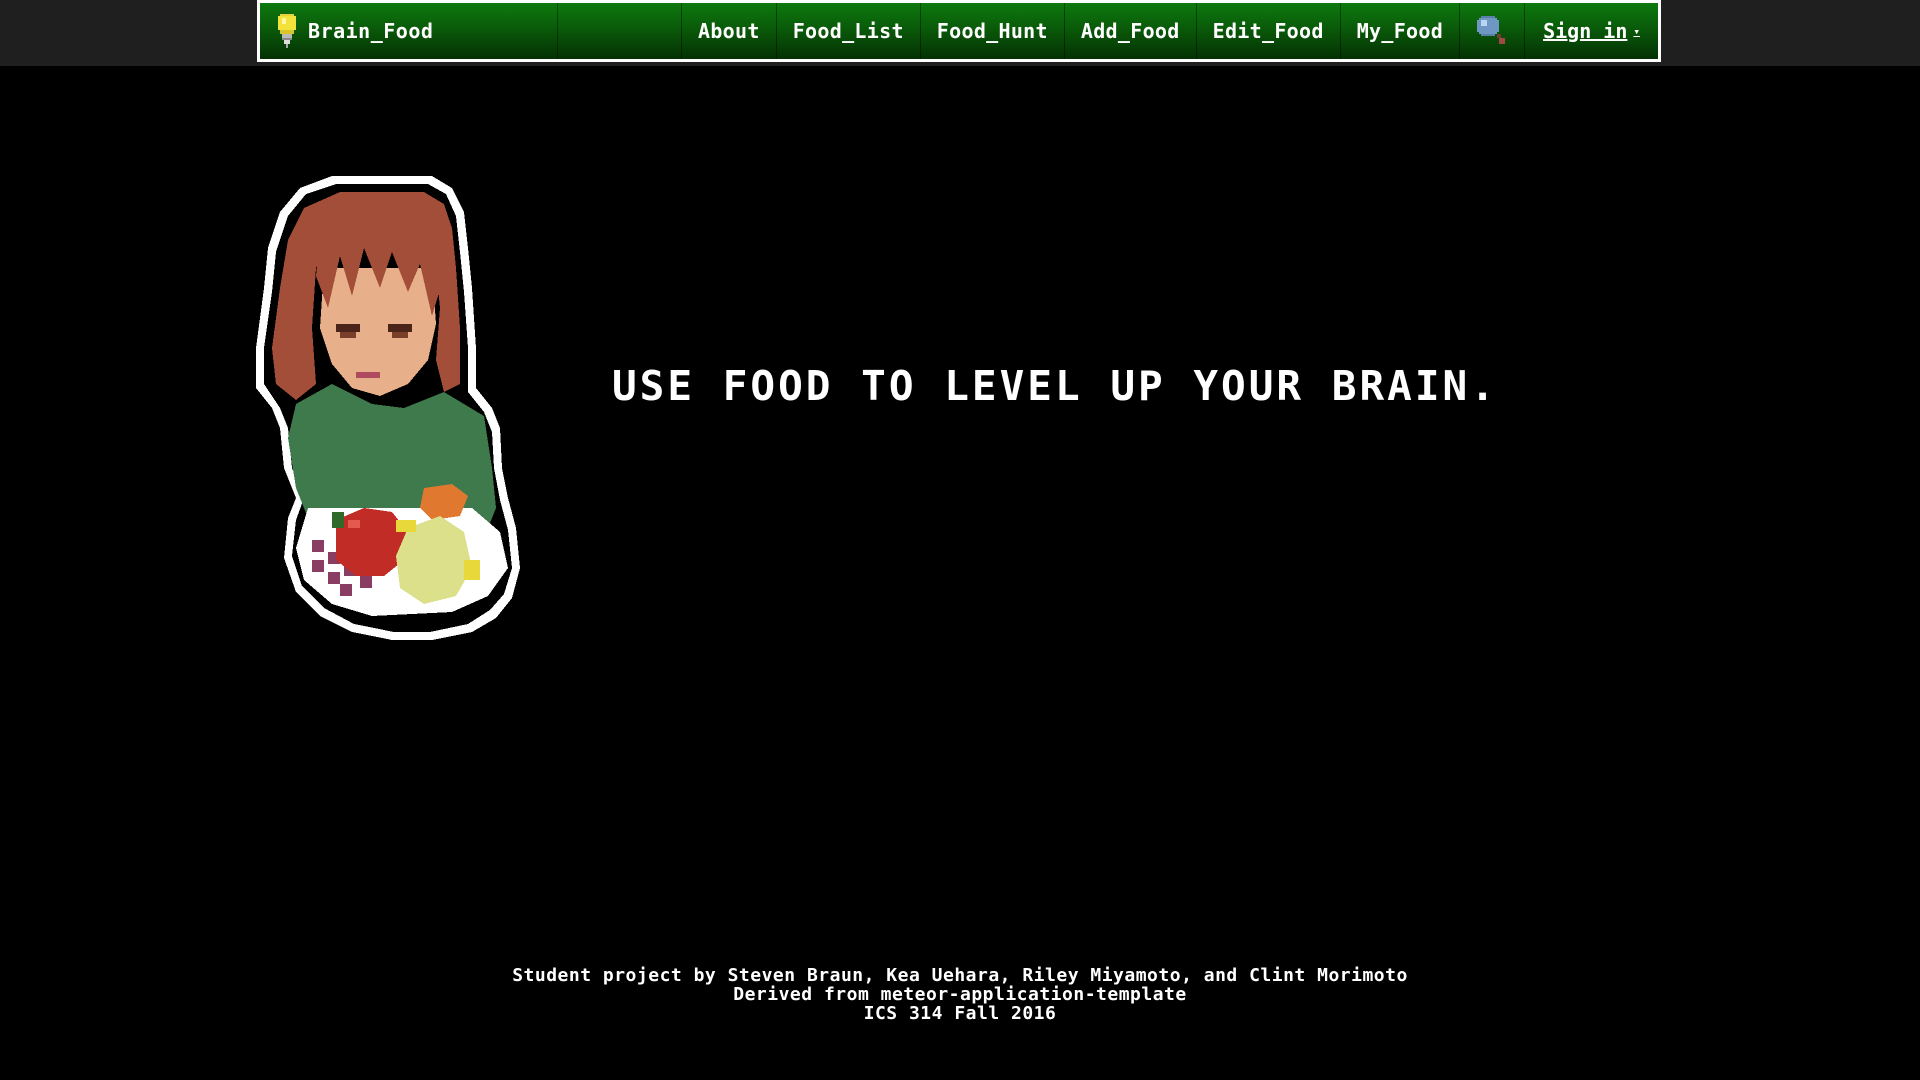  I want to click on footer-template-link: Derived from meteor-application-template, so click(960, 994).